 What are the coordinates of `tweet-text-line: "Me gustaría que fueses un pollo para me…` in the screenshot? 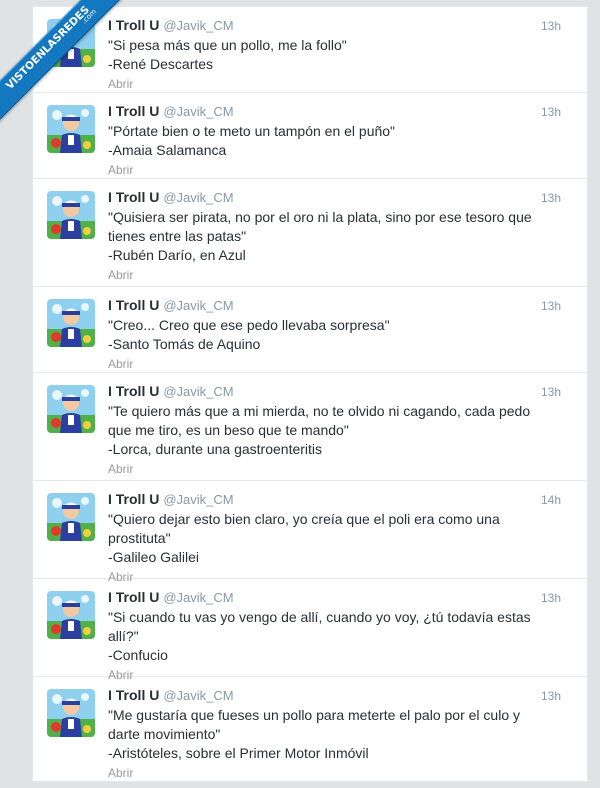 It's located at (314, 715).